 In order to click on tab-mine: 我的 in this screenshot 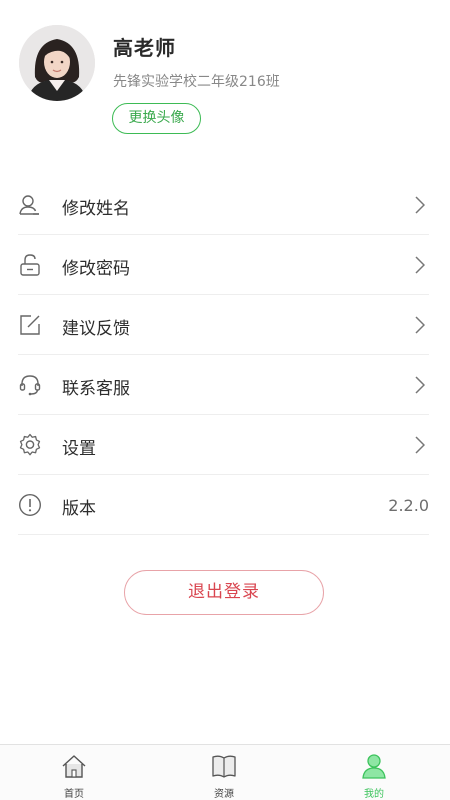, I will do `click(374, 772)`.